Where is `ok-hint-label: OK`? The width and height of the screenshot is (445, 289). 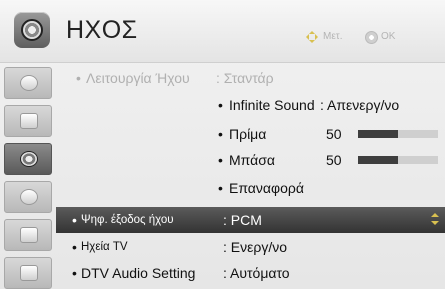 ok-hint-label: OK is located at coordinates (388, 36).